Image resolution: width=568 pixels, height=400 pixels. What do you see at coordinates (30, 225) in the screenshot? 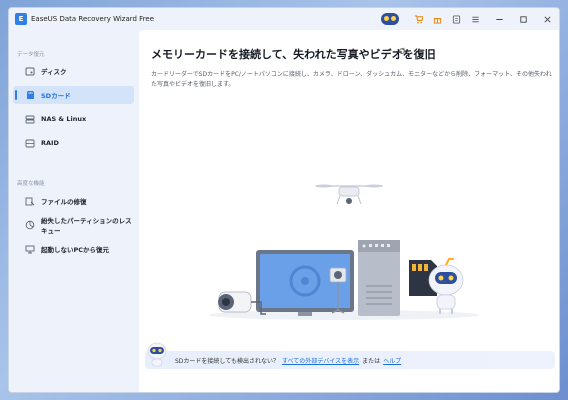
I see `partition-icon` at bounding box center [30, 225].